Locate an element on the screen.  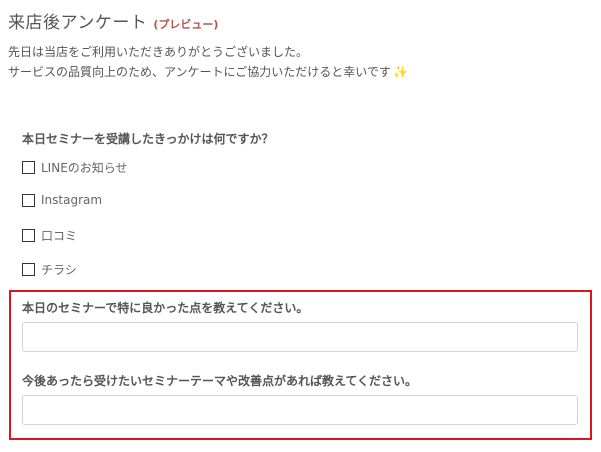
checkbox-label: Instagram is located at coordinates (72, 200).